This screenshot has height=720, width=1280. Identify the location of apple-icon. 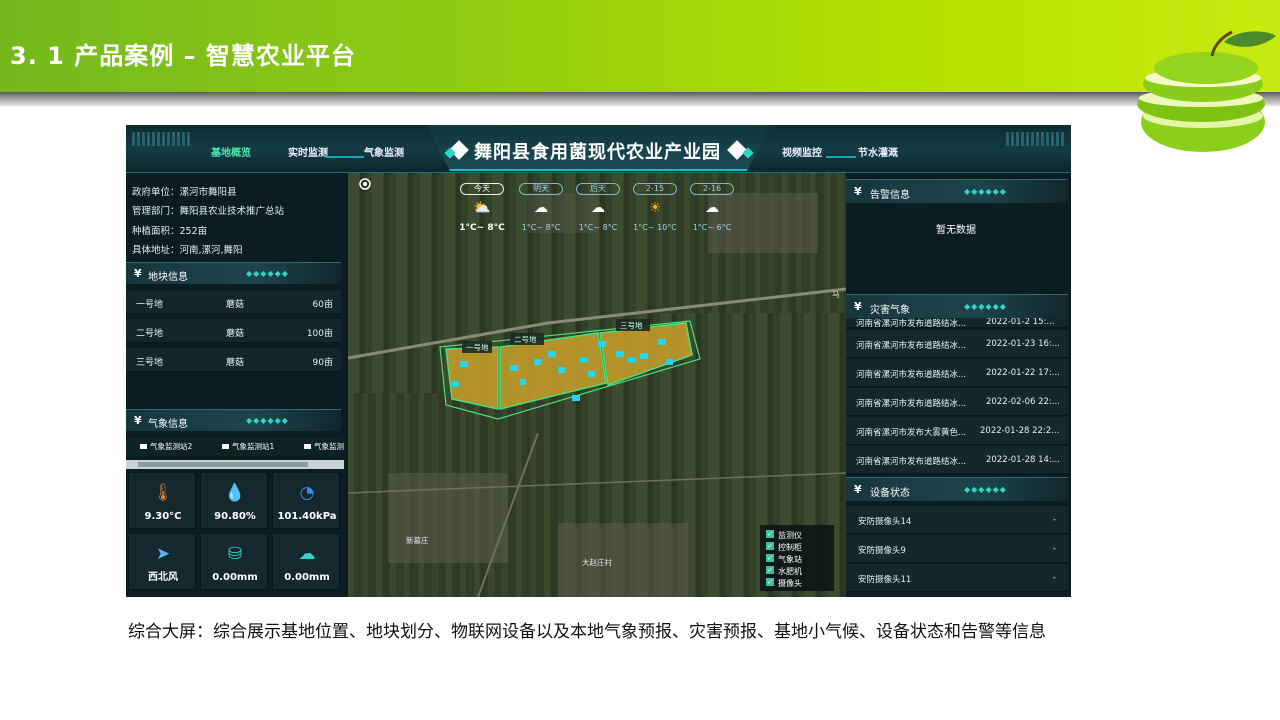
(1206, 91).